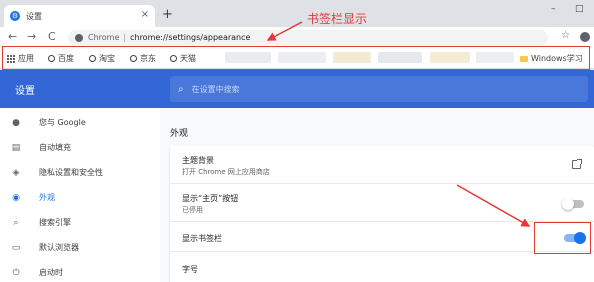 The image size is (594, 282). I want to click on row-theme: 主题背景 打开 Chrome 网上应用商店, so click(382, 165).